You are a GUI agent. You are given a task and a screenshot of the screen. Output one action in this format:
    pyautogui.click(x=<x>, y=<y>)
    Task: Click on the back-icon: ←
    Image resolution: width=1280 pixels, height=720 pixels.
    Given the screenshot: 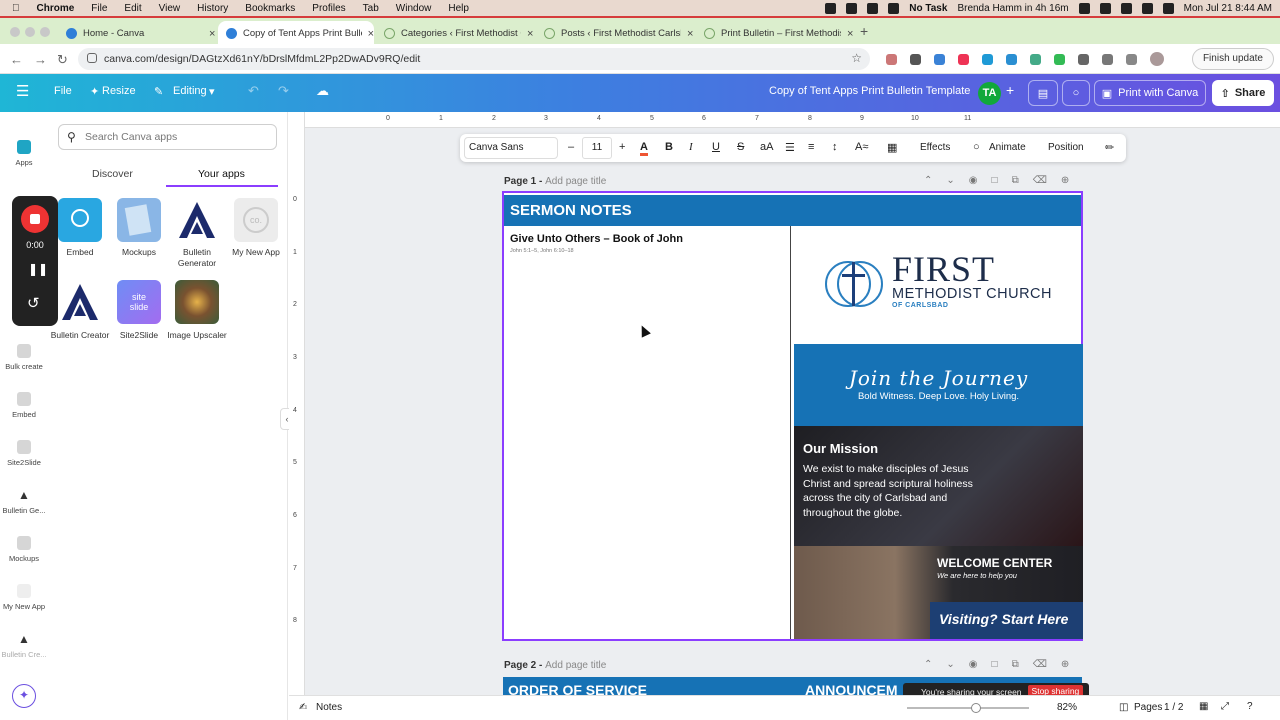 What is the action you would take?
    pyautogui.click(x=16, y=59)
    